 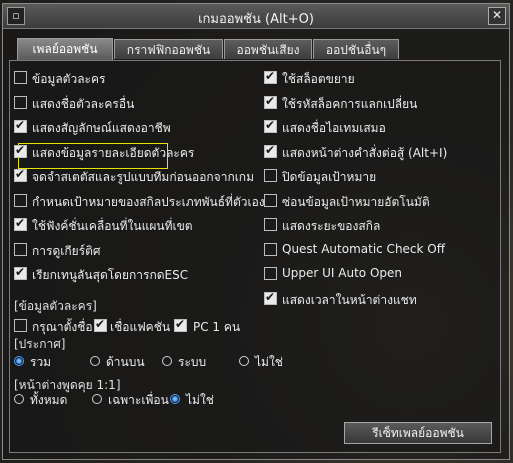 What do you see at coordinates (244, 361) in the screenshot?
I see `radio-announce-none` at bounding box center [244, 361].